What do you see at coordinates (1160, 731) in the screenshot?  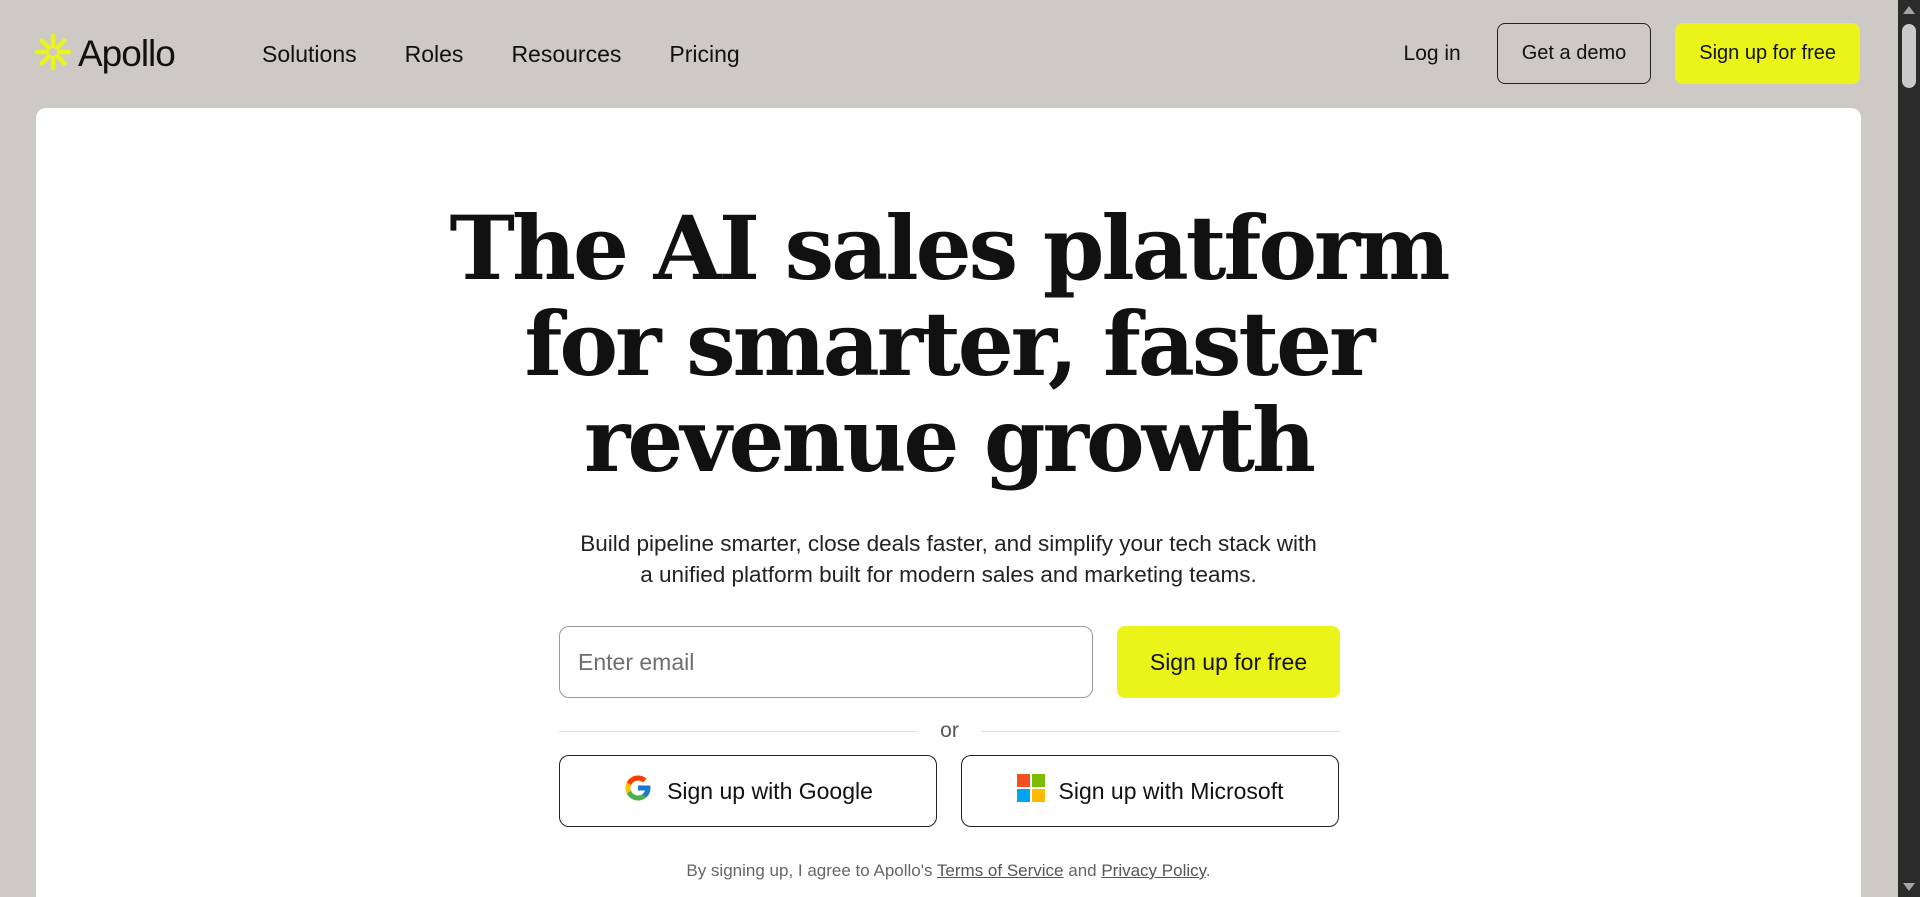 I see `divider-line-right` at bounding box center [1160, 731].